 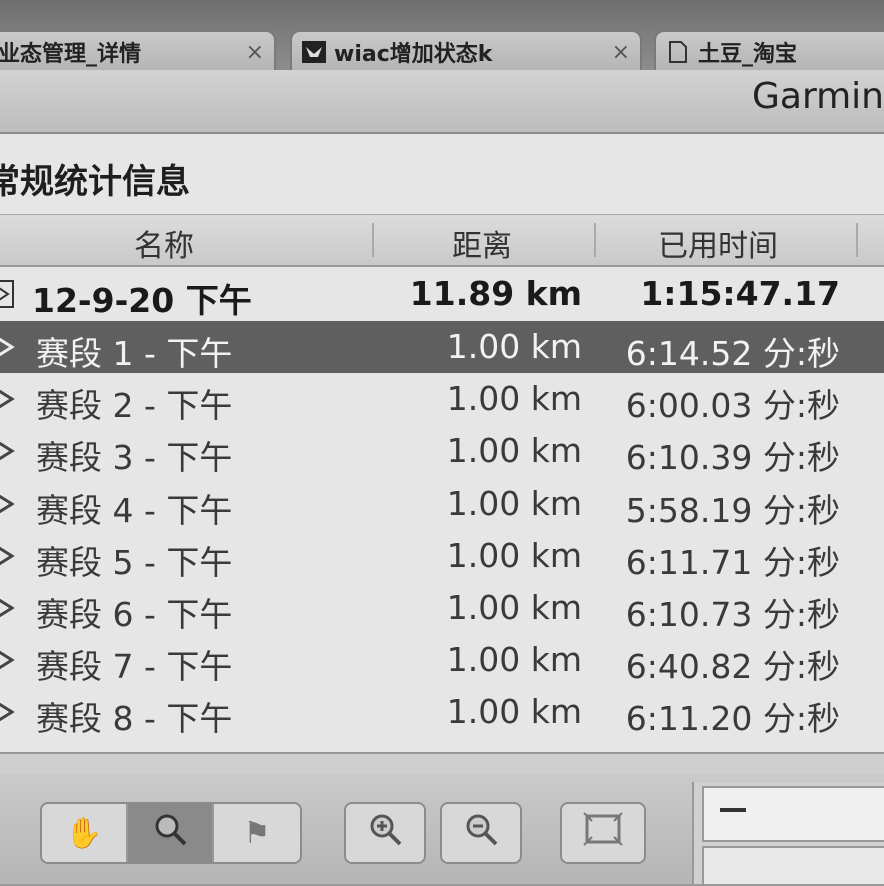 What do you see at coordinates (495, 293) in the screenshot?
I see `activity-distance: 11.89 km` at bounding box center [495, 293].